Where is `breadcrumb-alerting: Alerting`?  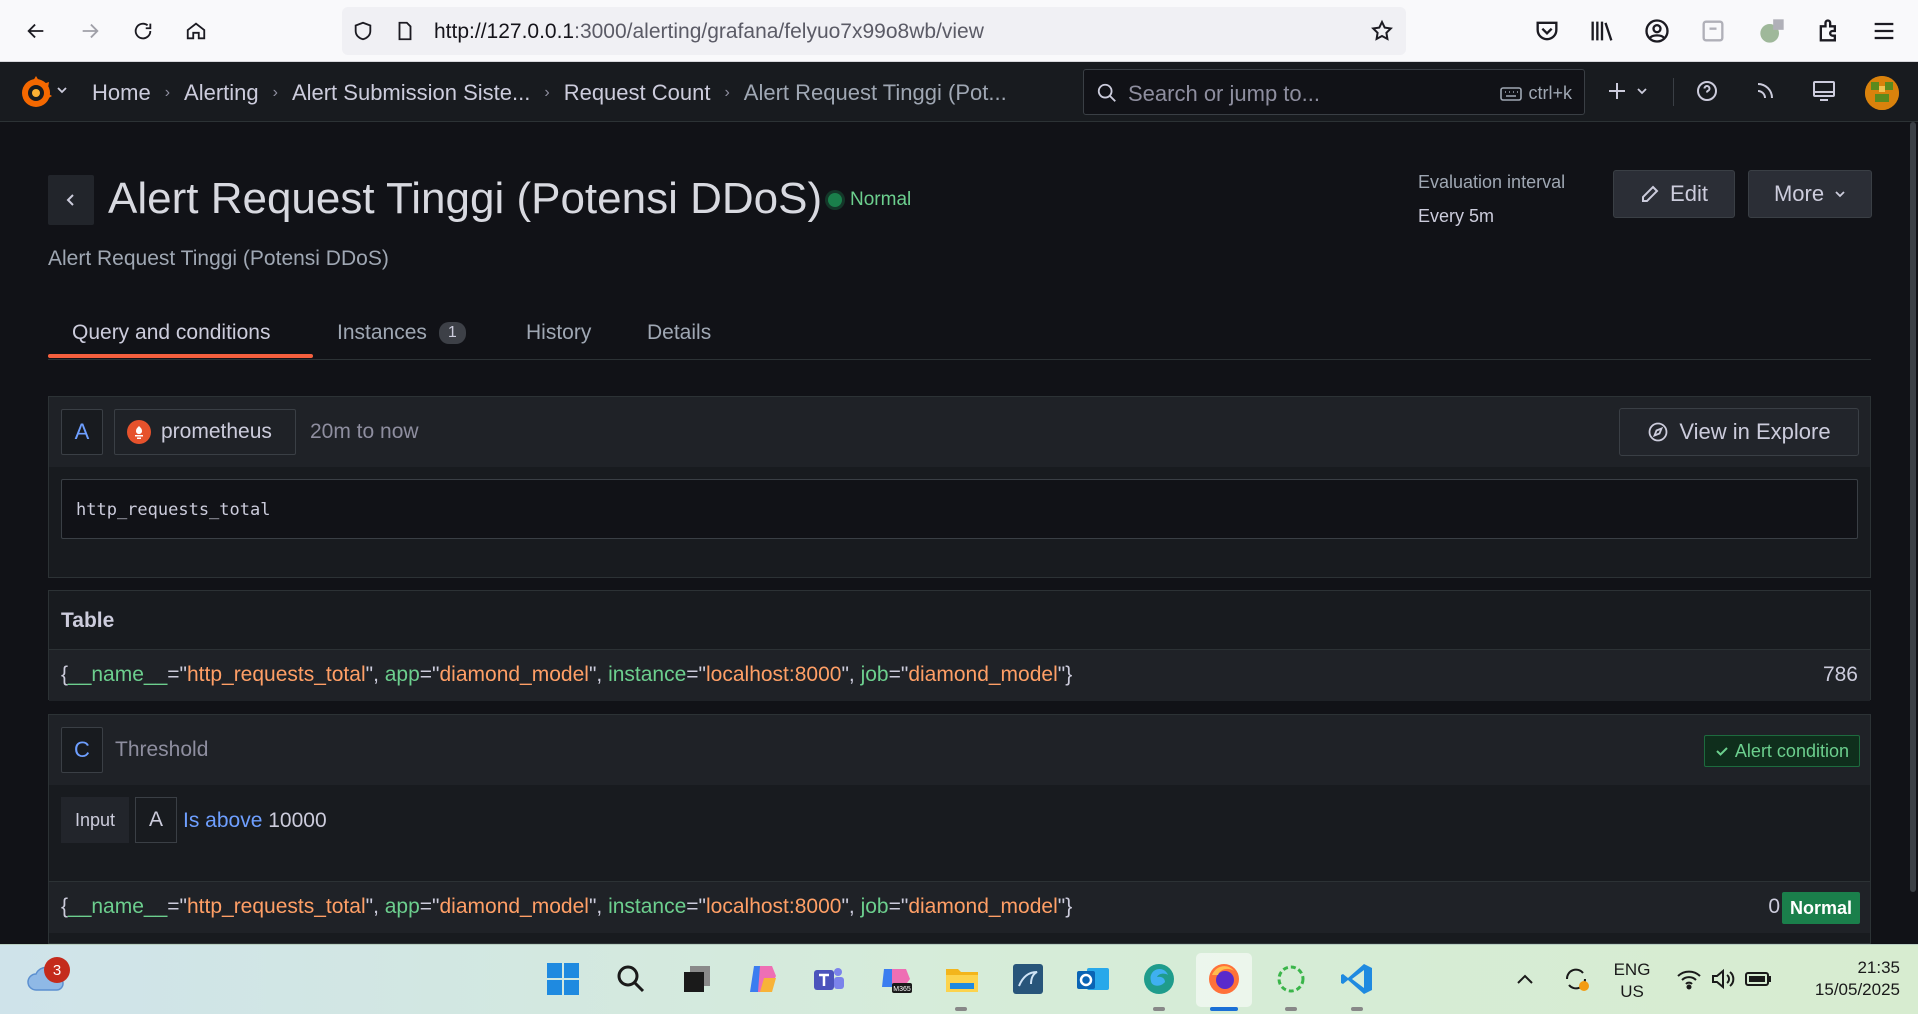
breadcrumb-alerting: Alerting is located at coordinates (221, 93).